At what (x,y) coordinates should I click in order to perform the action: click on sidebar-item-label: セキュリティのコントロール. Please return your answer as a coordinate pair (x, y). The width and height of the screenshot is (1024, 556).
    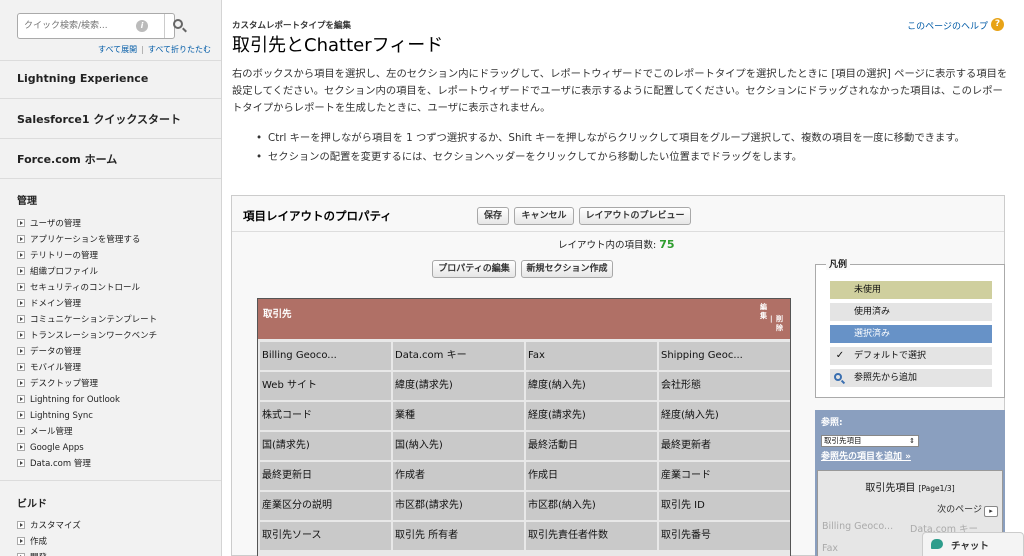
    Looking at the image, I should click on (85, 288).